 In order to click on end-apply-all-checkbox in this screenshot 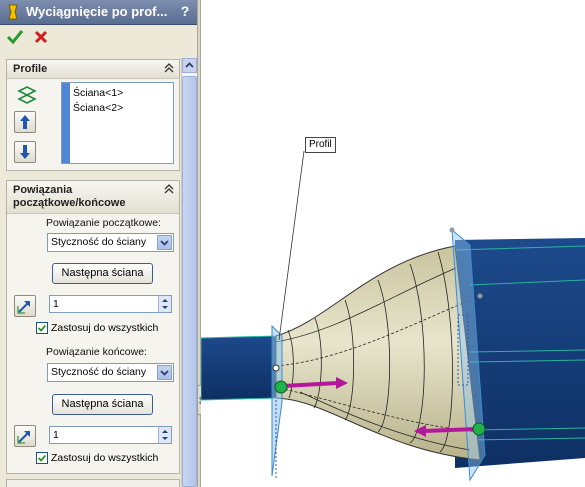, I will do `click(42, 458)`.